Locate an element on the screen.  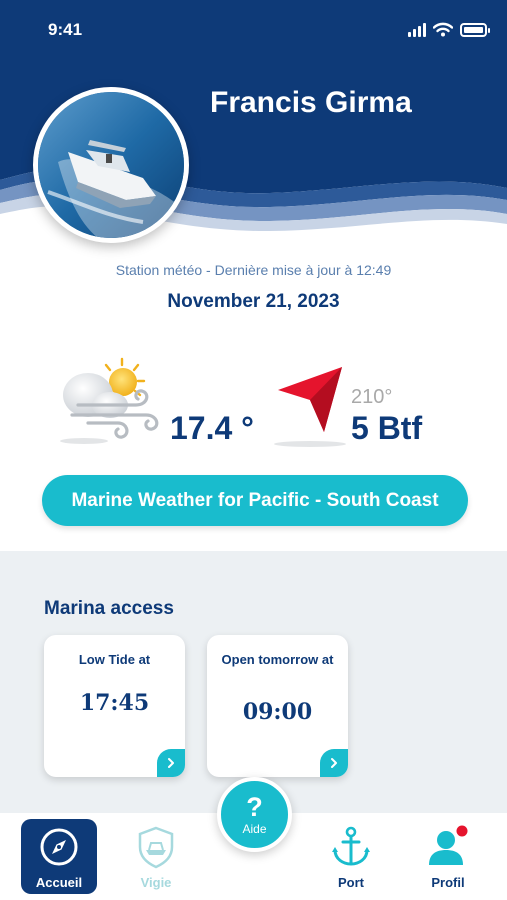
nav-label: Vigie is located at coordinates (156, 882).